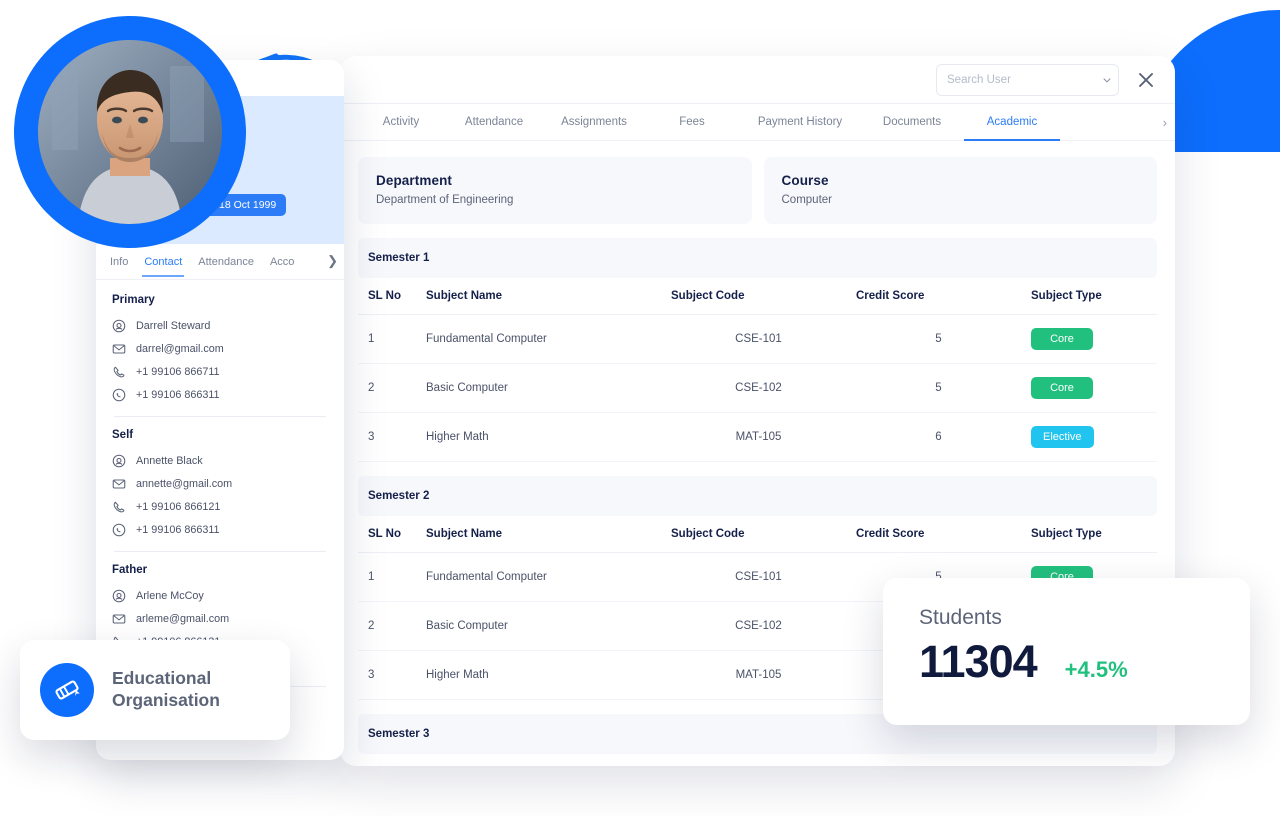 This screenshot has height=816, width=1280. What do you see at coordinates (757, 496) in the screenshot?
I see `semester-header: Semester 2` at bounding box center [757, 496].